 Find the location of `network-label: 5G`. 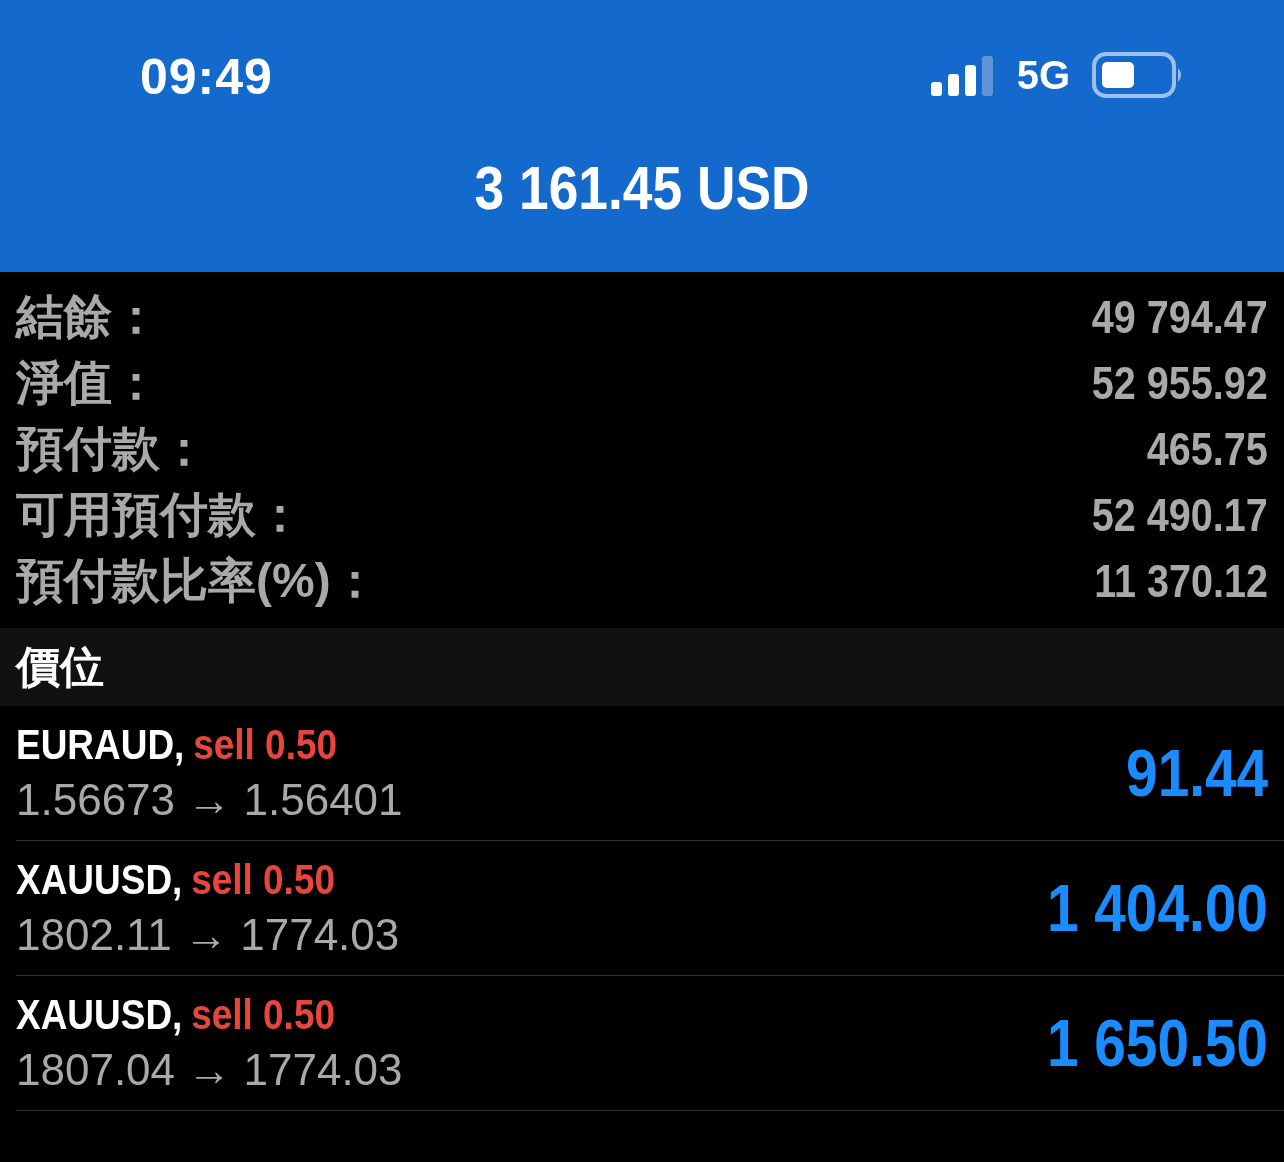

network-label: 5G is located at coordinates (1043, 75).